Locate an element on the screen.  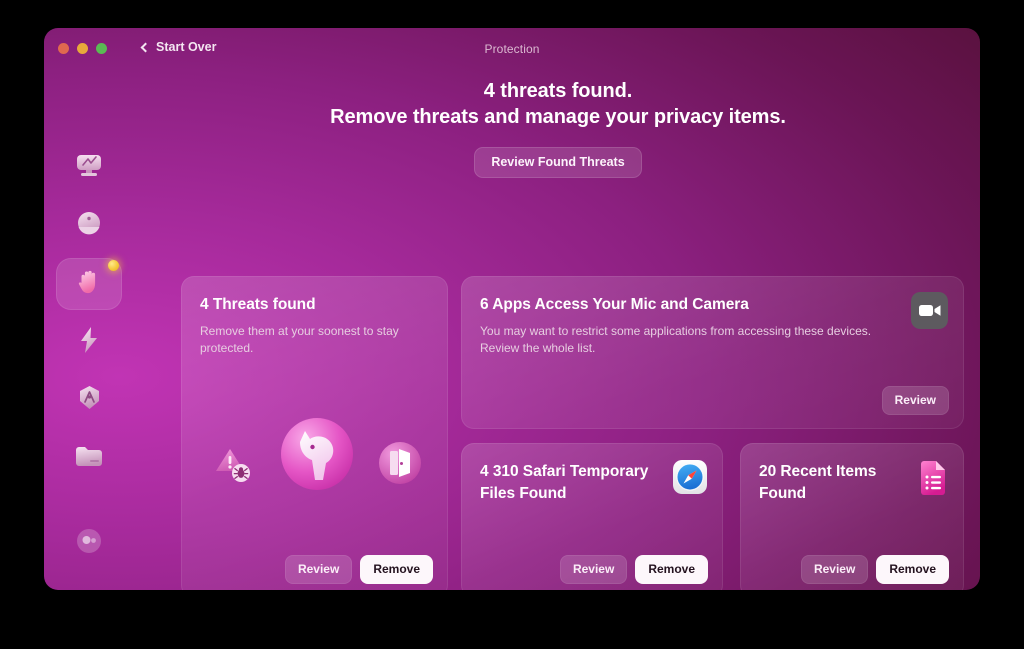
sidebar-item-cleanup is located at coordinates (89, 226).